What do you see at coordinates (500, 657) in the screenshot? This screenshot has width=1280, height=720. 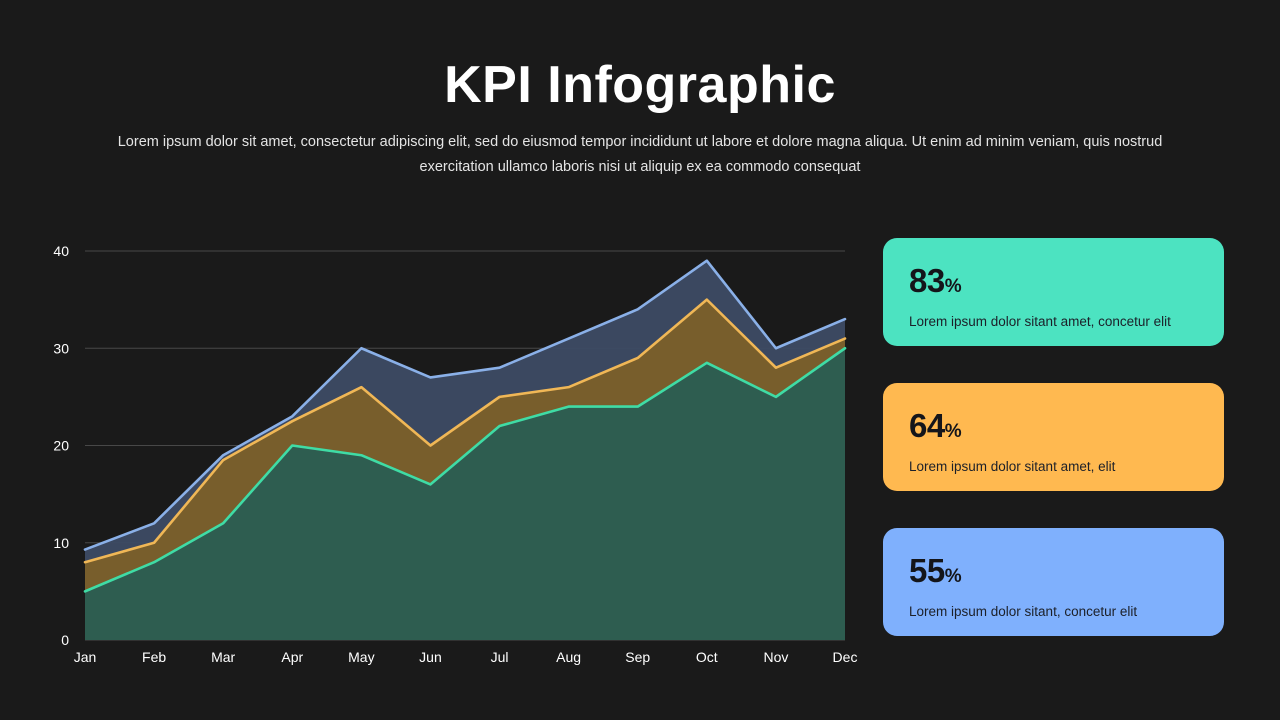 I see `x-axis-tick-label: Jul` at bounding box center [500, 657].